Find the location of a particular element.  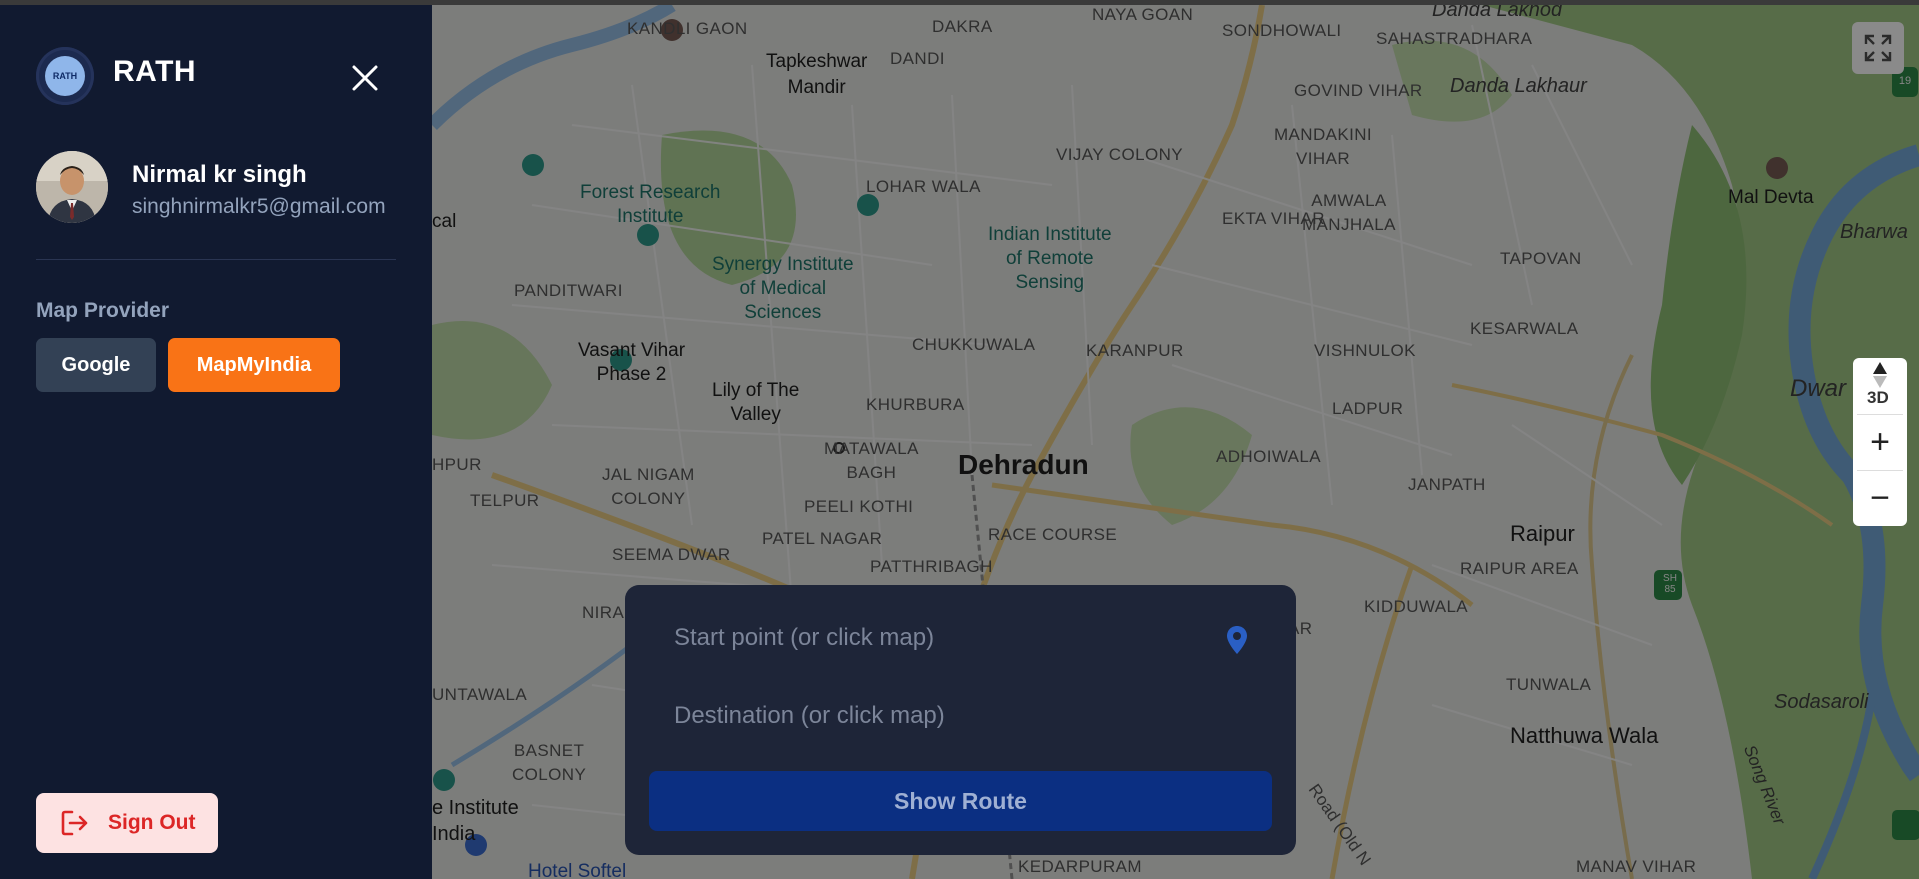

map-label-karanpur: KARANPUR is located at coordinates (1135, 350).